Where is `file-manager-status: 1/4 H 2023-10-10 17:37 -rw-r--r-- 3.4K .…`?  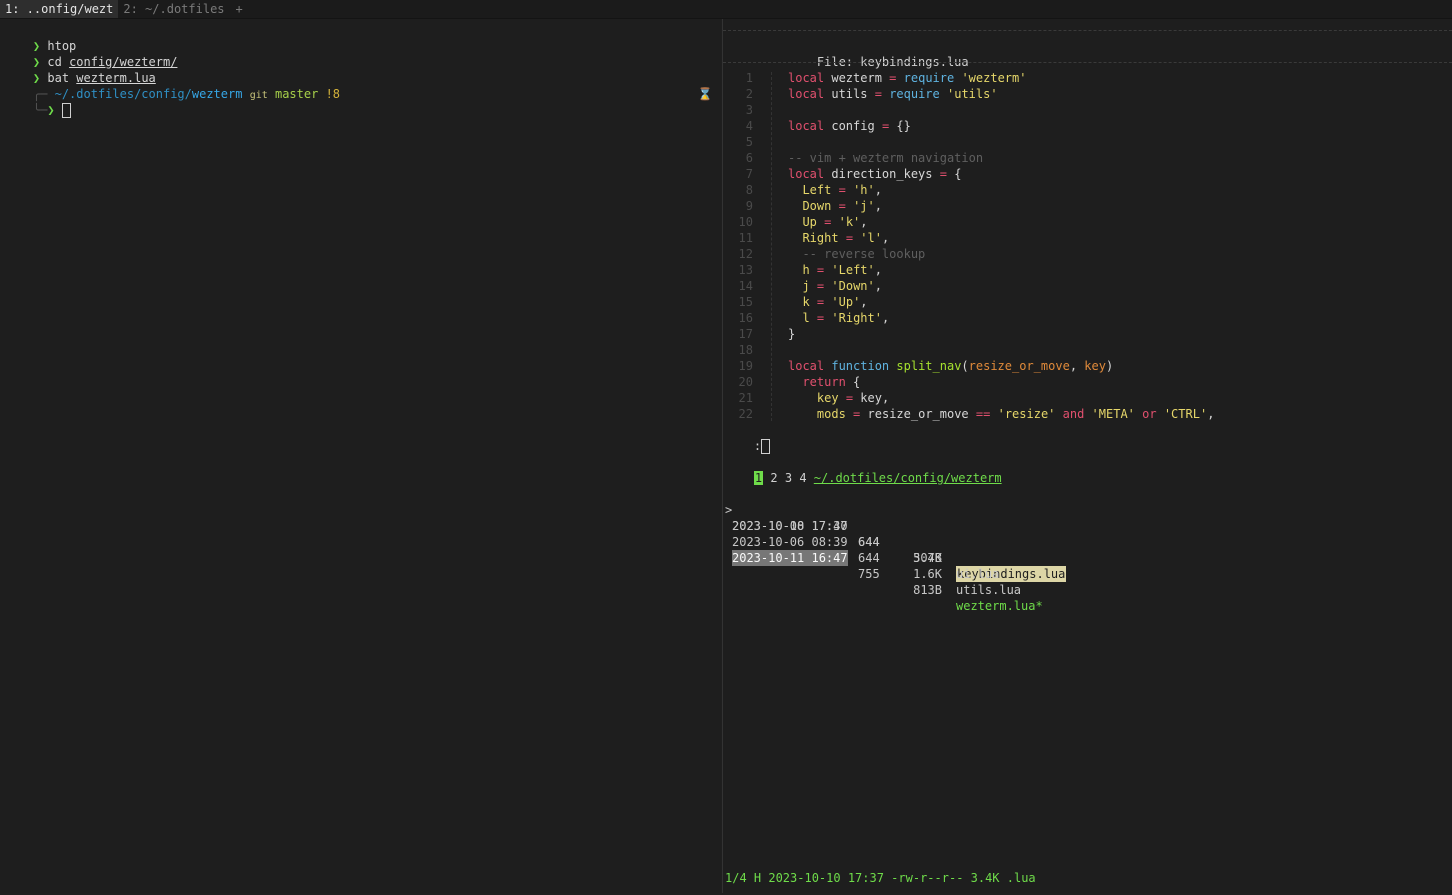 file-manager-status: 1/4 H 2023-10-10 17:37 -rw-r--r-- 3.4K .… is located at coordinates (880, 878).